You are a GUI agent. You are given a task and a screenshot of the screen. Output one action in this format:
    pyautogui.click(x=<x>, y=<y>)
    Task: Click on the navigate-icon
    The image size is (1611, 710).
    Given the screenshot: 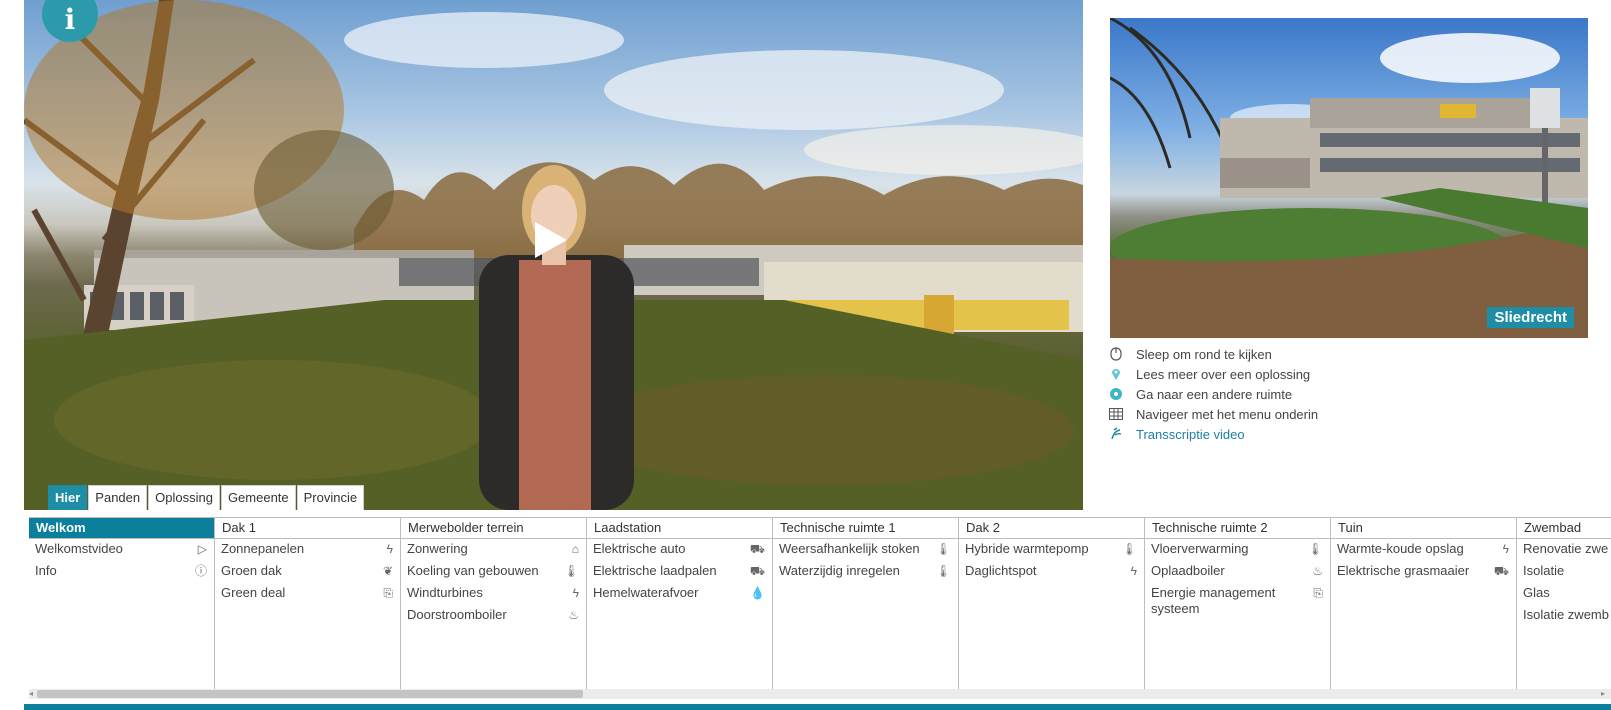 What is the action you would take?
    pyautogui.click(x=1116, y=394)
    